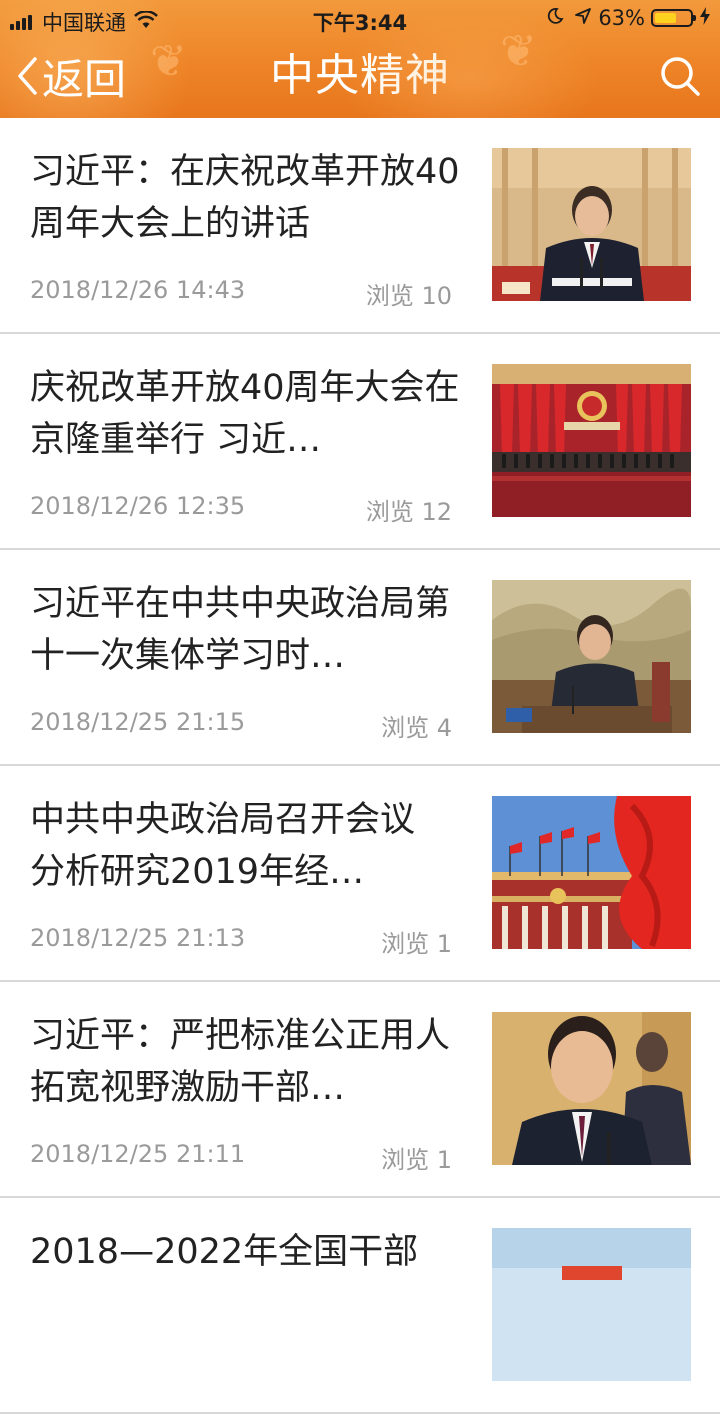 The height and width of the screenshot is (1414, 720). Describe the element at coordinates (138, 506) in the screenshot. I see `article-date: 2018/12/26 12:35` at that location.